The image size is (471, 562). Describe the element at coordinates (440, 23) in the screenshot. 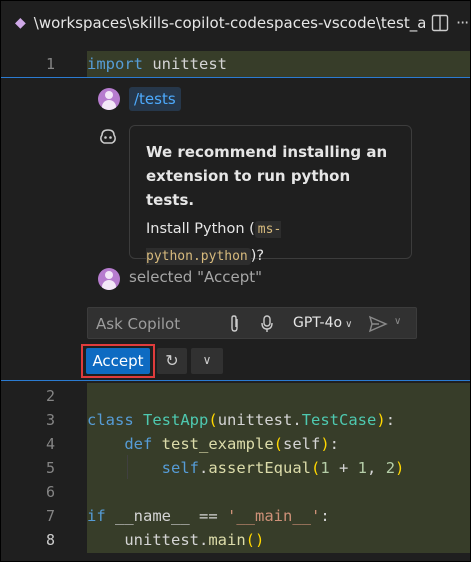

I see `split-editor-icon` at that location.